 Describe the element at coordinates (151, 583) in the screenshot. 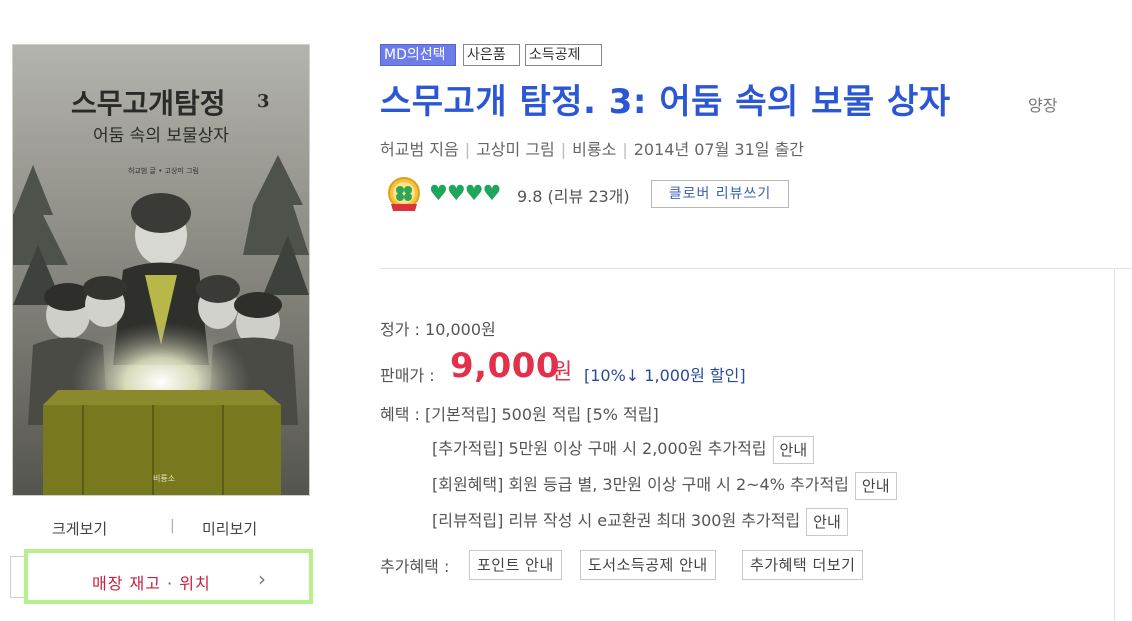

I see `store-button-label: 매장 재고 · 위치` at that location.